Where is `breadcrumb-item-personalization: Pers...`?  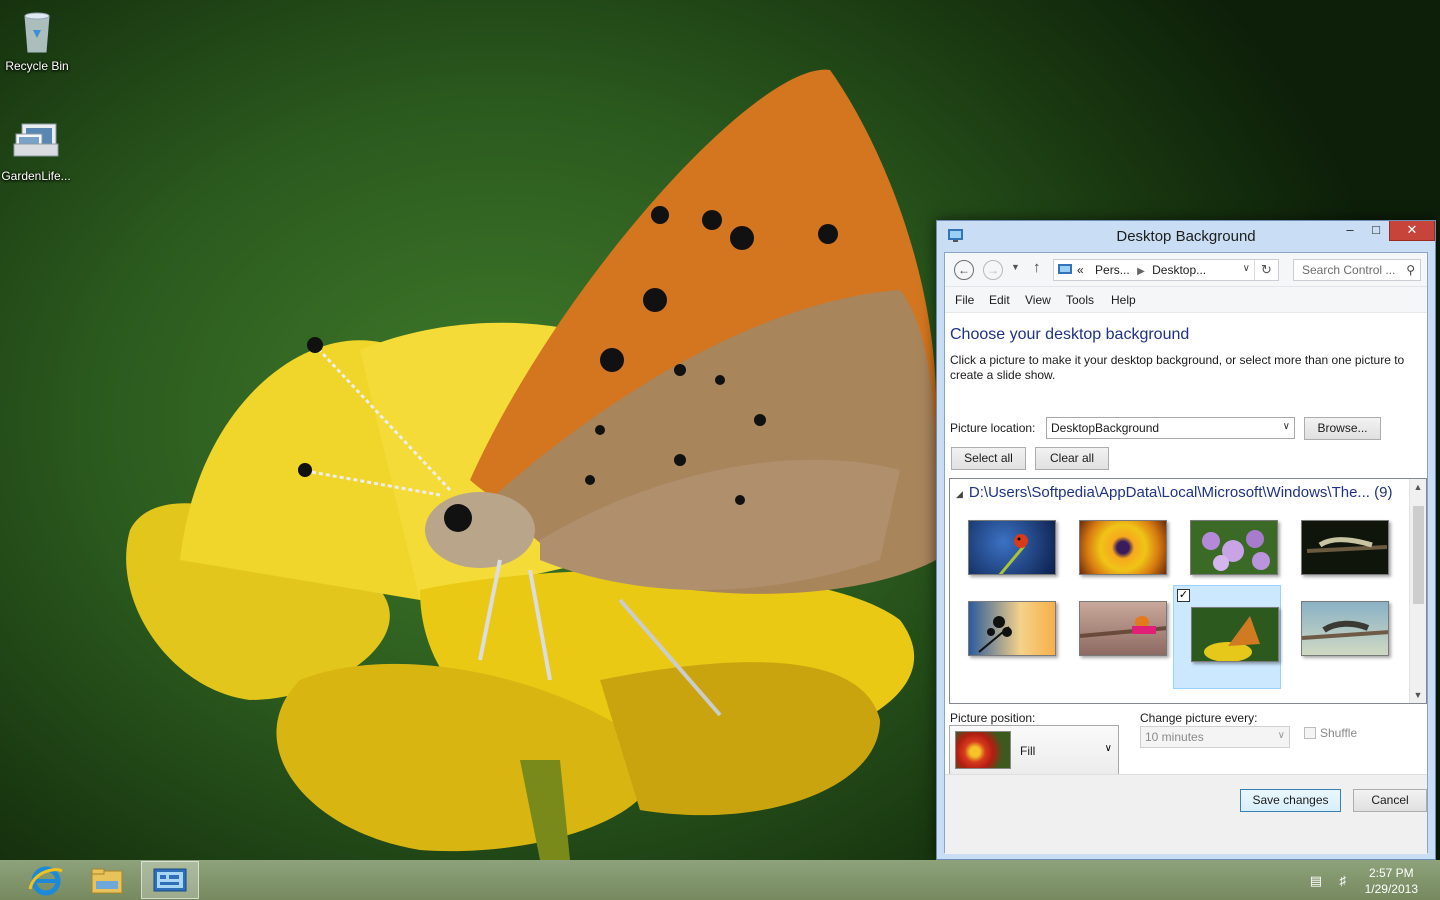 breadcrumb-item-personalization: Pers... is located at coordinates (1112, 270).